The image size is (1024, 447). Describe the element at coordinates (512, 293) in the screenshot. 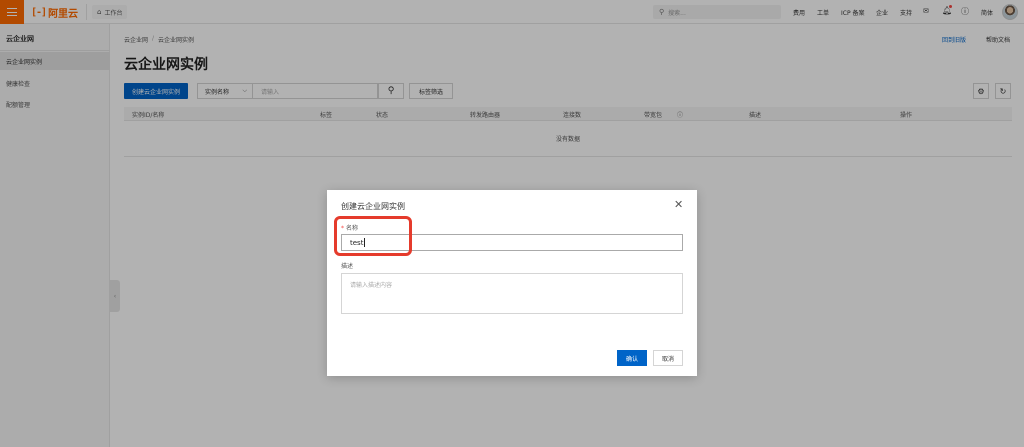

I see `description-textarea: 请输入描述内容` at that location.